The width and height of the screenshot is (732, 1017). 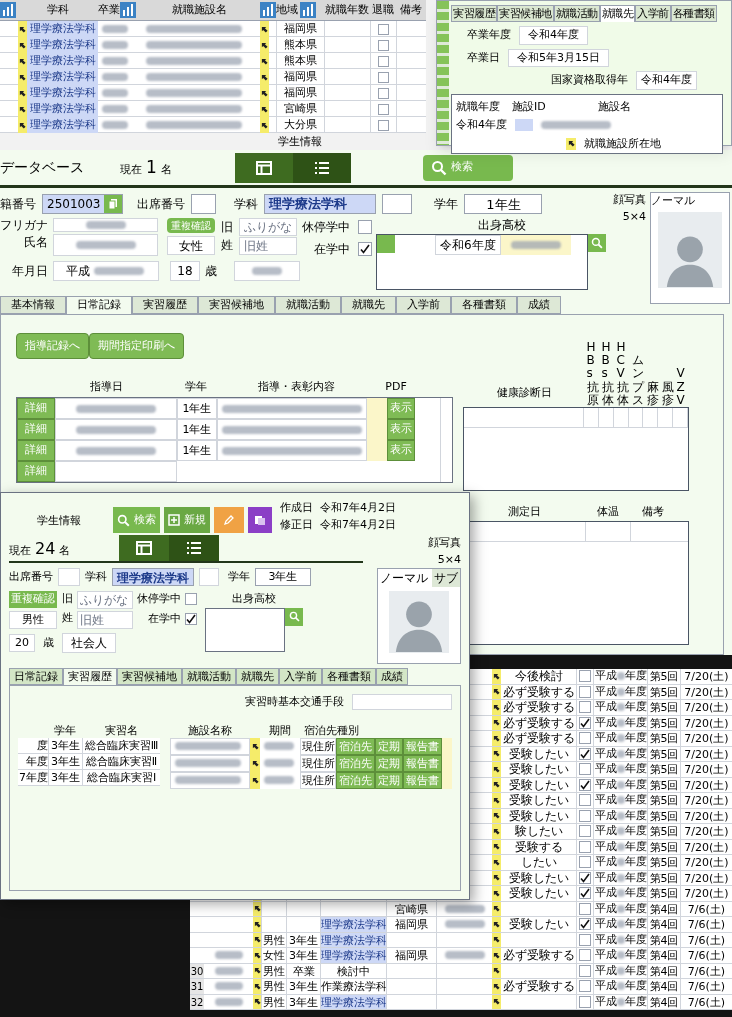 What do you see at coordinates (396, 386) in the screenshot?
I see `column-header: PDF` at bounding box center [396, 386].